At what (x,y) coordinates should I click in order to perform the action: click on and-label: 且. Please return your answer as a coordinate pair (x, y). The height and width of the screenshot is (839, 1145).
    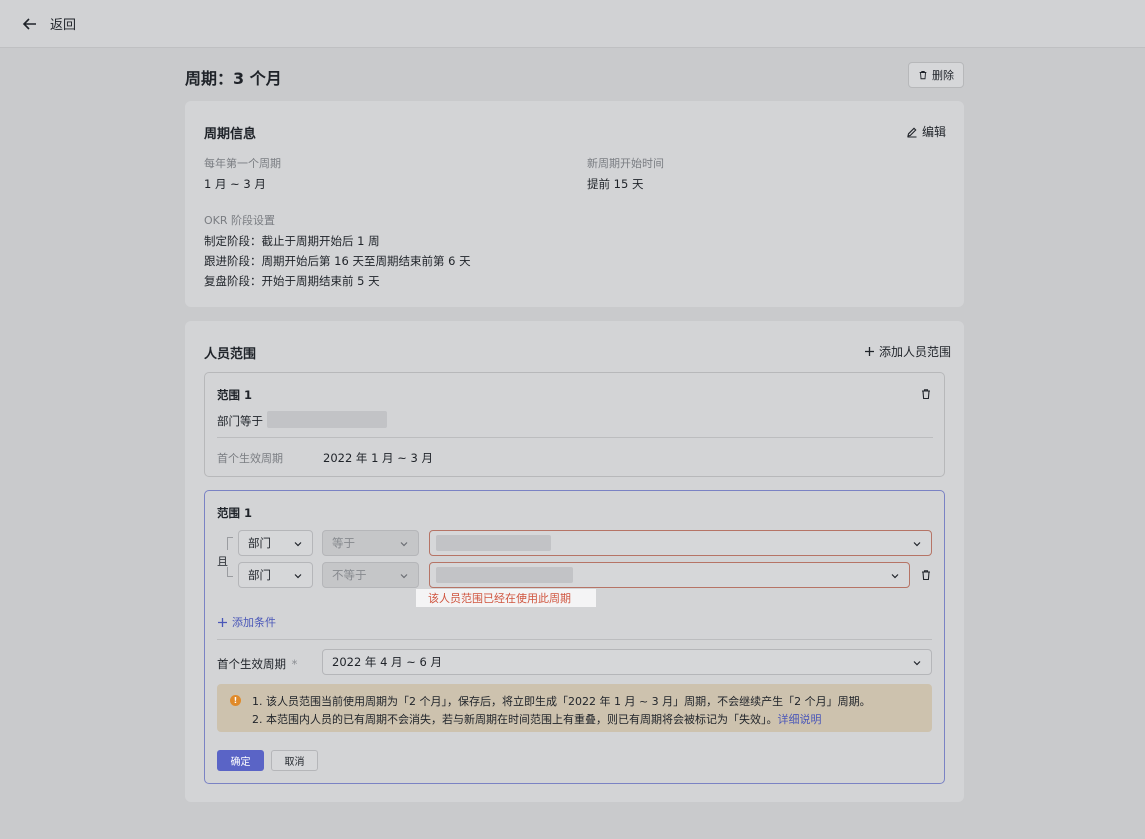
    Looking at the image, I should click on (222, 561).